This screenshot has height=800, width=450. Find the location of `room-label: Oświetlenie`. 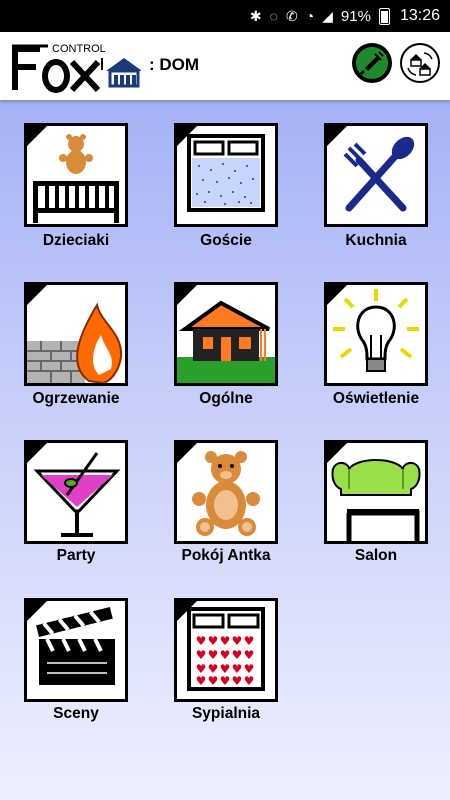

room-label: Oświetlenie is located at coordinates (376, 398).